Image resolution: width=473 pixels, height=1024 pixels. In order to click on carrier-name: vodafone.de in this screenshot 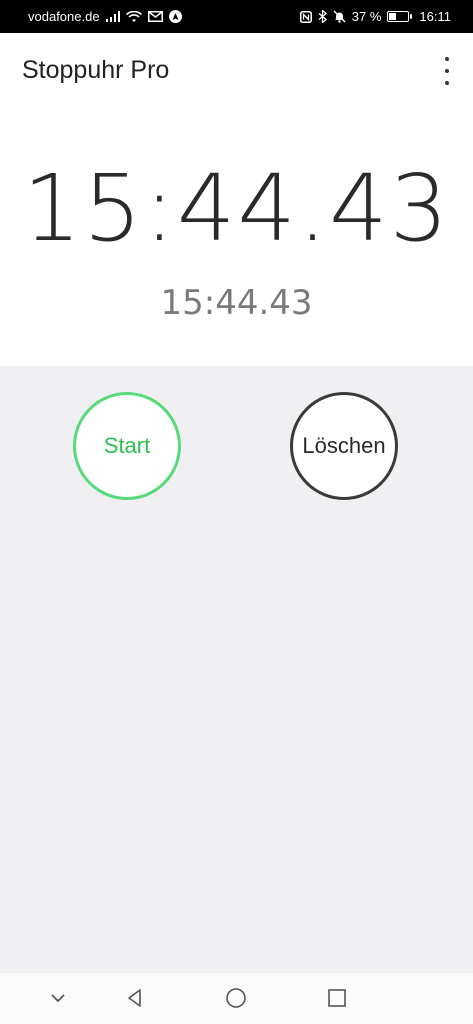, I will do `click(64, 16)`.